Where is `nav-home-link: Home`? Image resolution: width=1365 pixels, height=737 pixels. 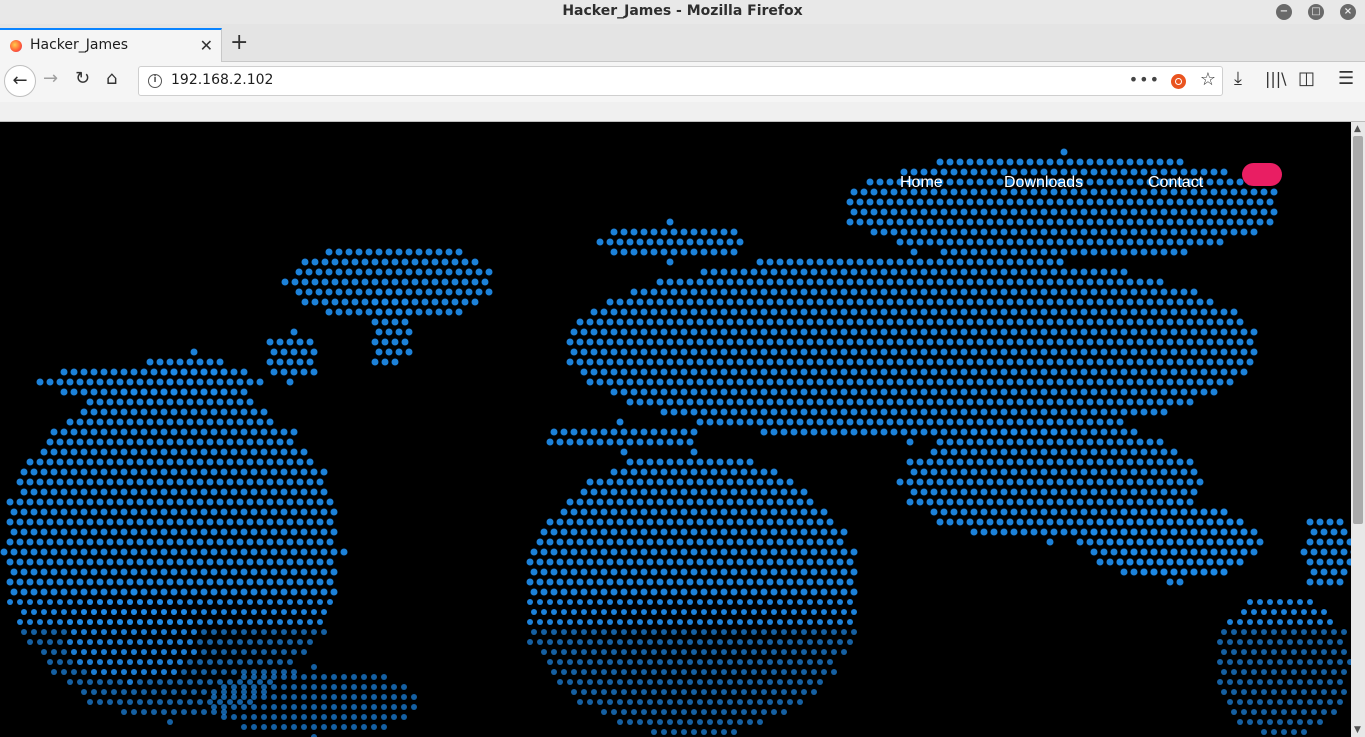 nav-home-link: Home is located at coordinates (921, 183).